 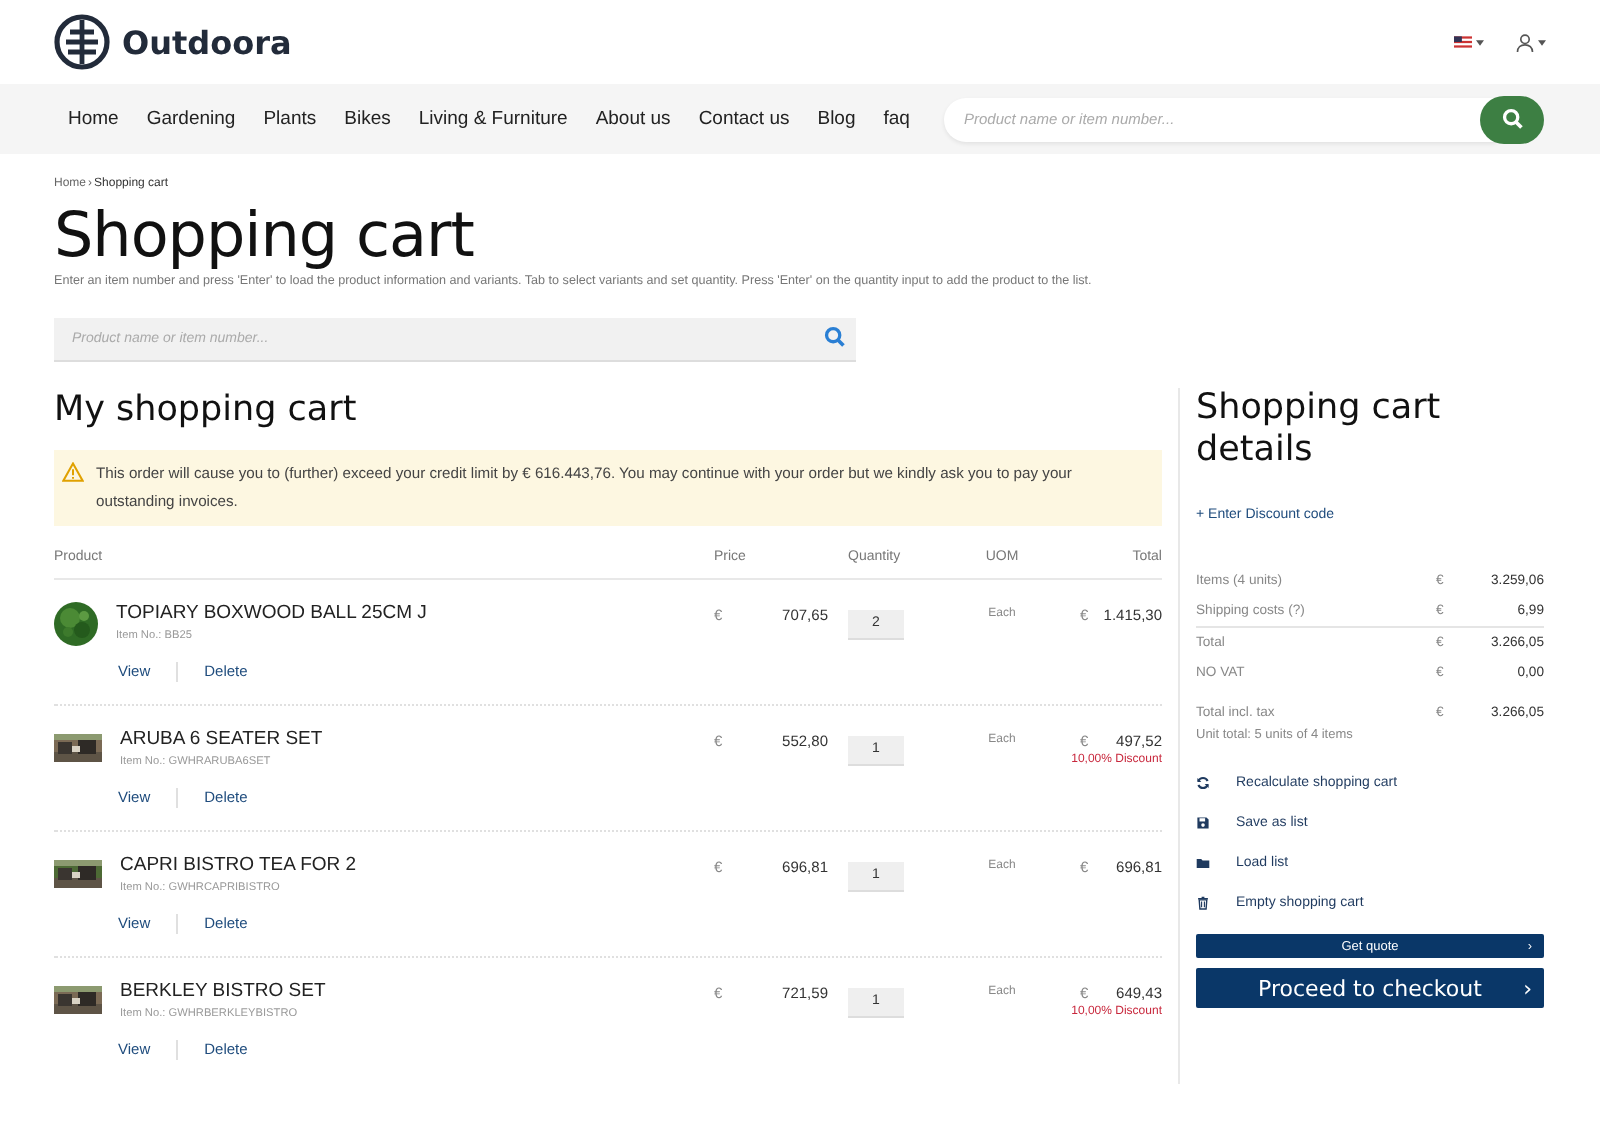 I want to click on section-title: My shopping cart, so click(x=206, y=410).